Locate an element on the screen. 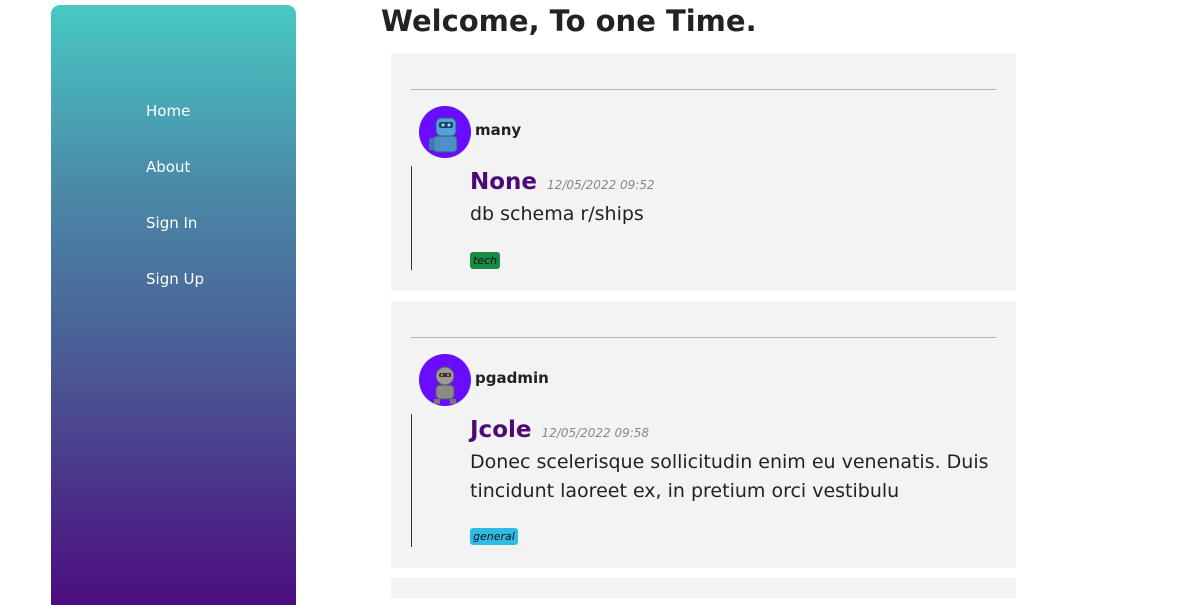 This screenshot has height=605, width=1183. nav-about-link: About is located at coordinates (168, 167).